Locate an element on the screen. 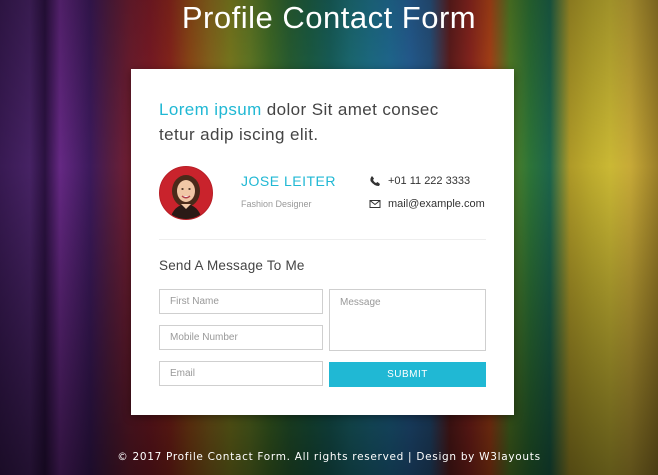 The image size is (658, 475). email-input: Email is located at coordinates (241, 373).